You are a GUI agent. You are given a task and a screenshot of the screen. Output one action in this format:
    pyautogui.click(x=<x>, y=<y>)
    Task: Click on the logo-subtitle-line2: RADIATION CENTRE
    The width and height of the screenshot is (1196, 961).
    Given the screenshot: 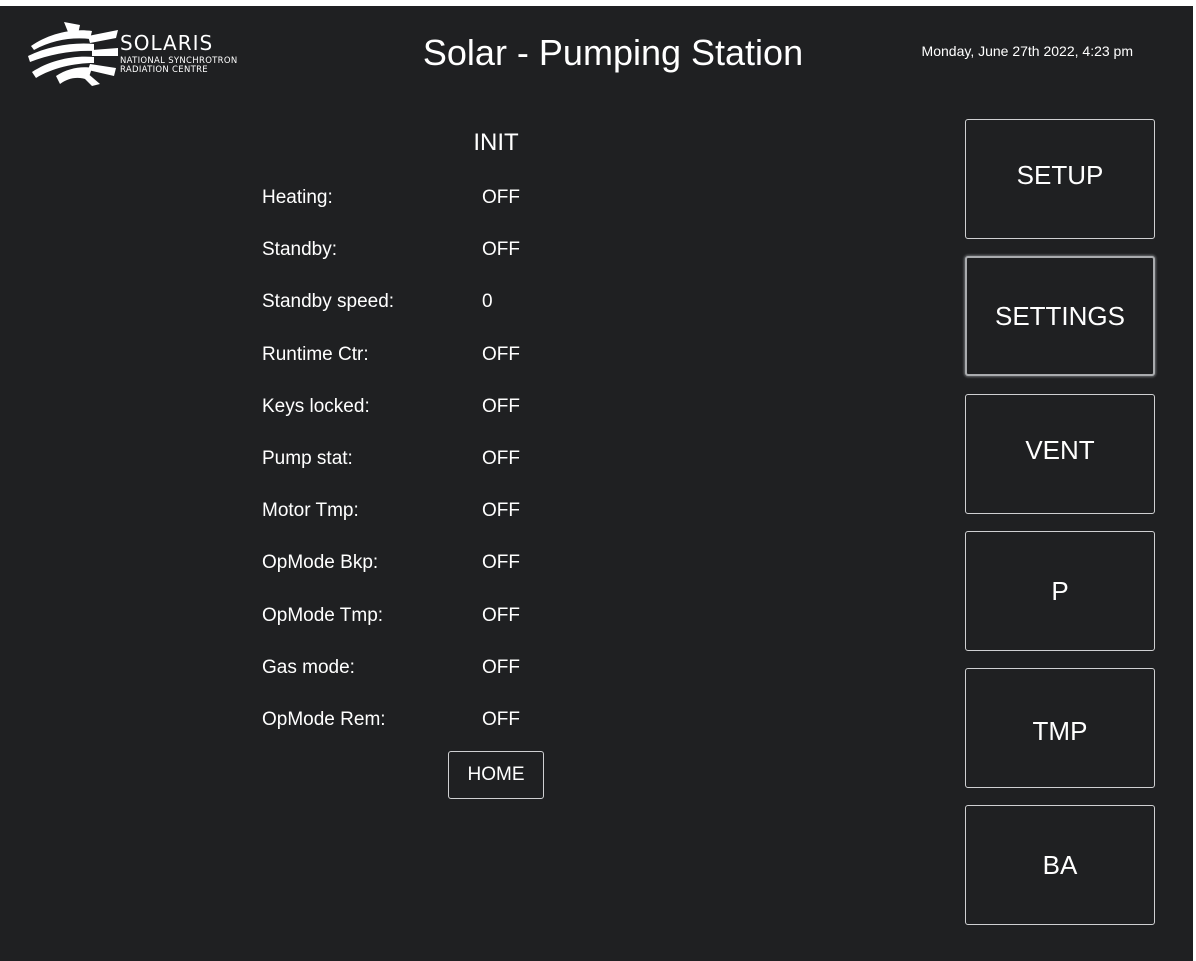 What is the action you would take?
    pyautogui.click(x=164, y=70)
    